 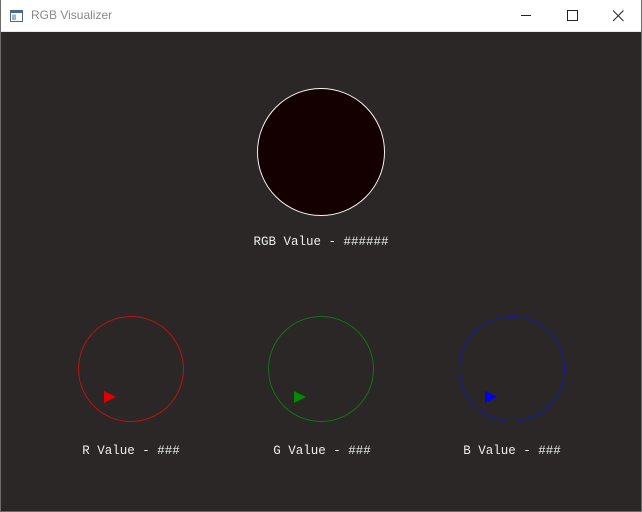 I want to click on app-window-icon, so click(x=16, y=15).